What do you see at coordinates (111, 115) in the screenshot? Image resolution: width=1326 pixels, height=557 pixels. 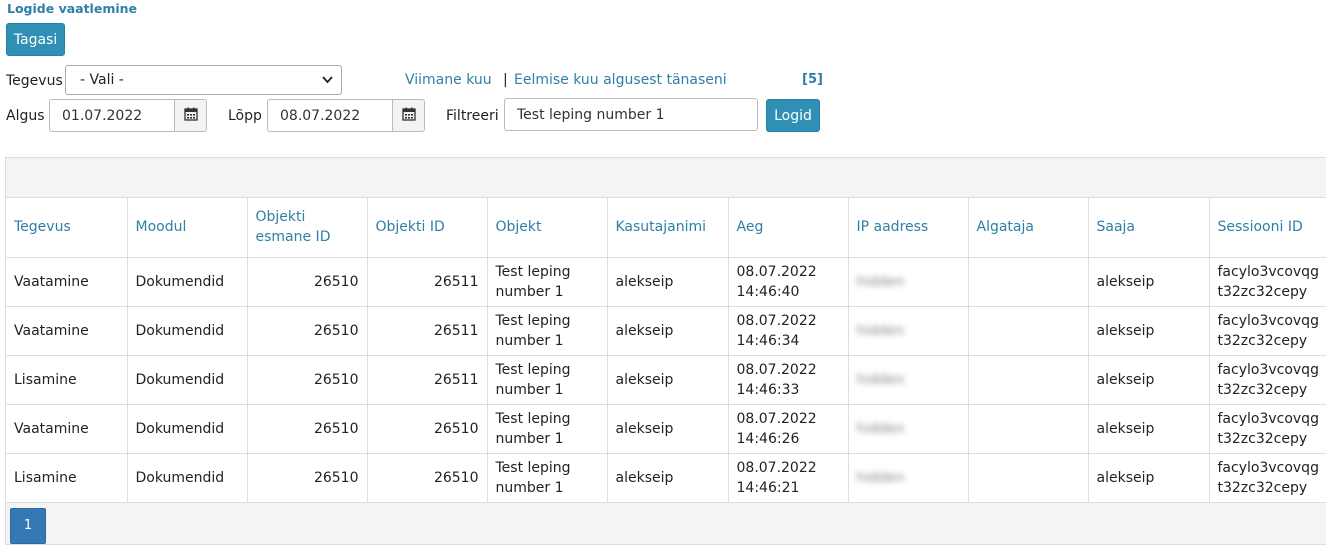 I see `start-date-input: 01.07.2022` at bounding box center [111, 115].